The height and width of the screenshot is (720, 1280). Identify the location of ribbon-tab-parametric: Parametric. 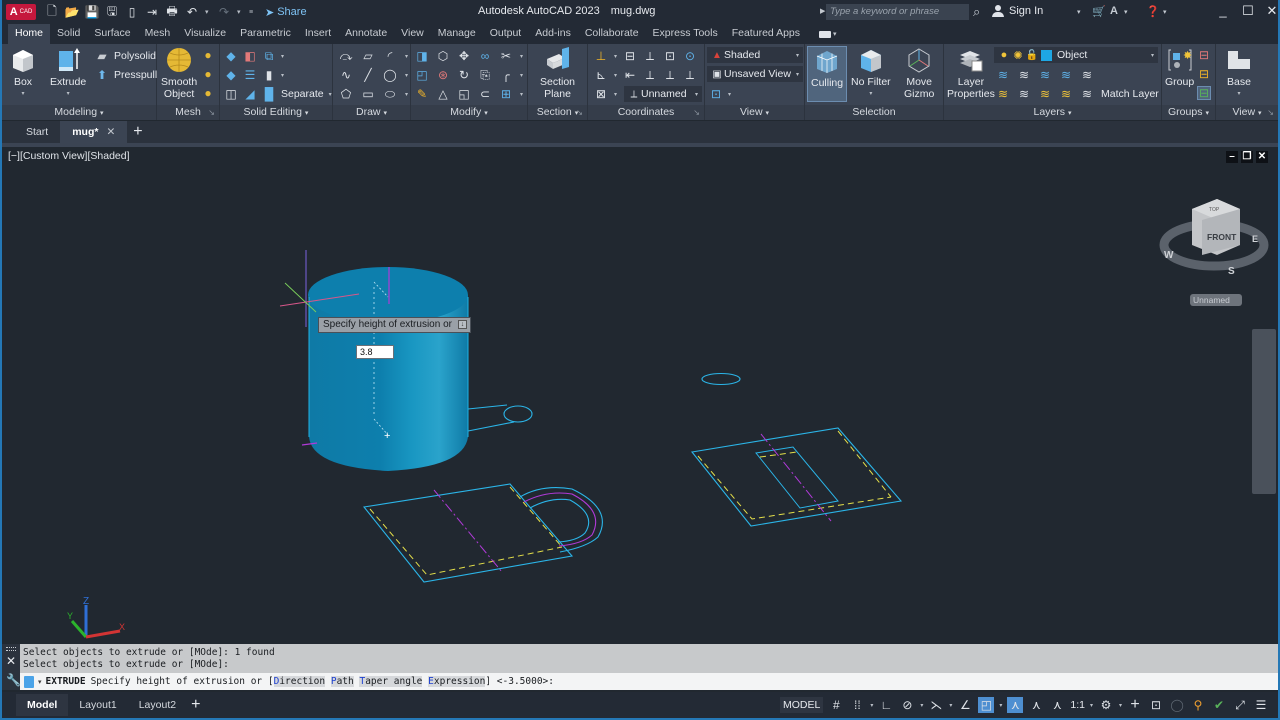
(265, 34).